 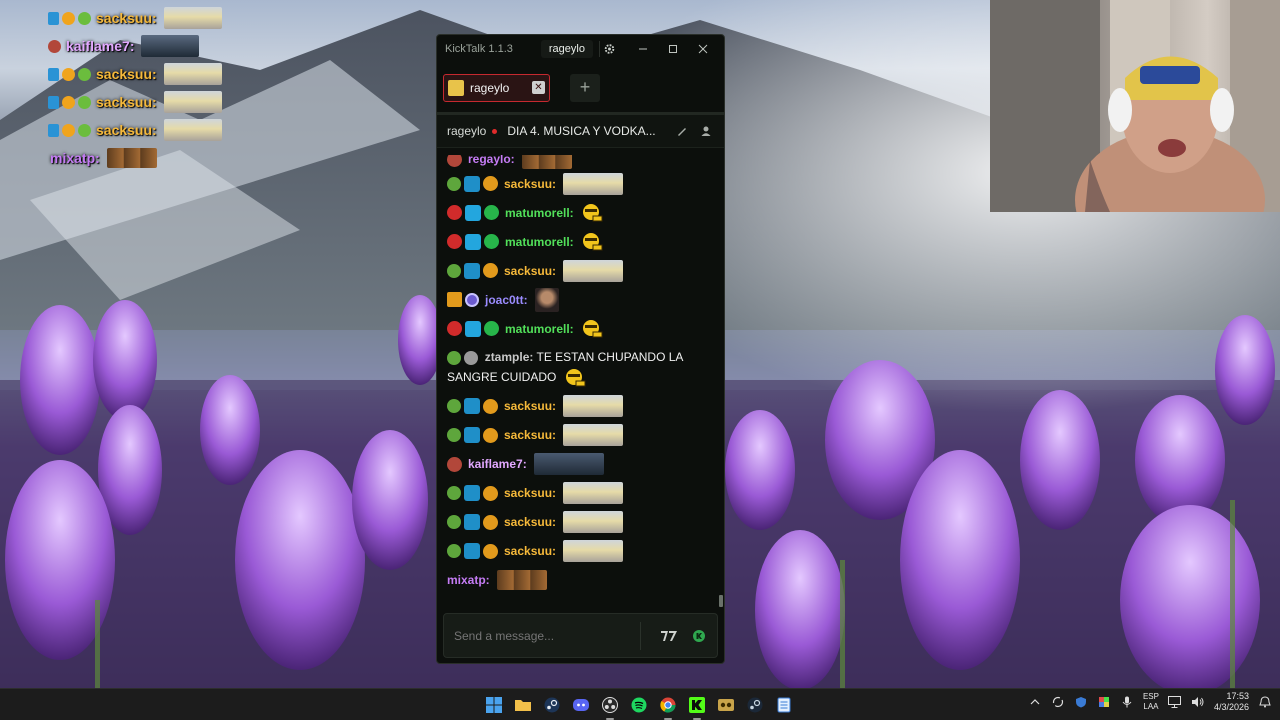 What do you see at coordinates (721, 601) in the screenshot?
I see `chat-scrollbar` at bounding box center [721, 601].